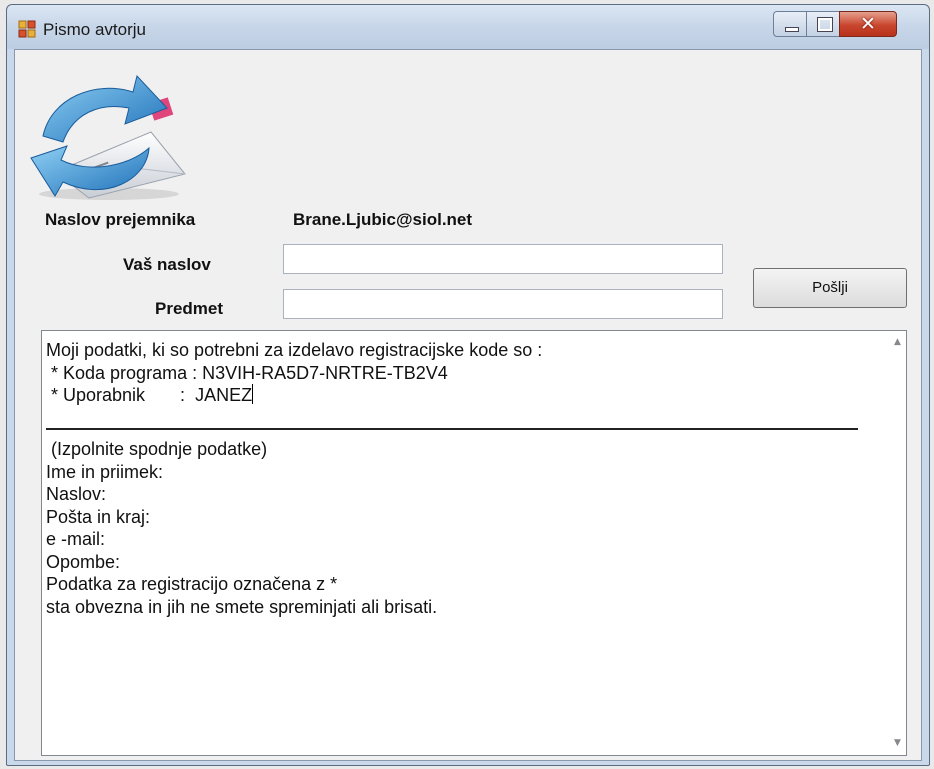  What do you see at coordinates (76, 539) in the screenshot?
I see `message-line: e -mail:` at bounding box center [76, 539].